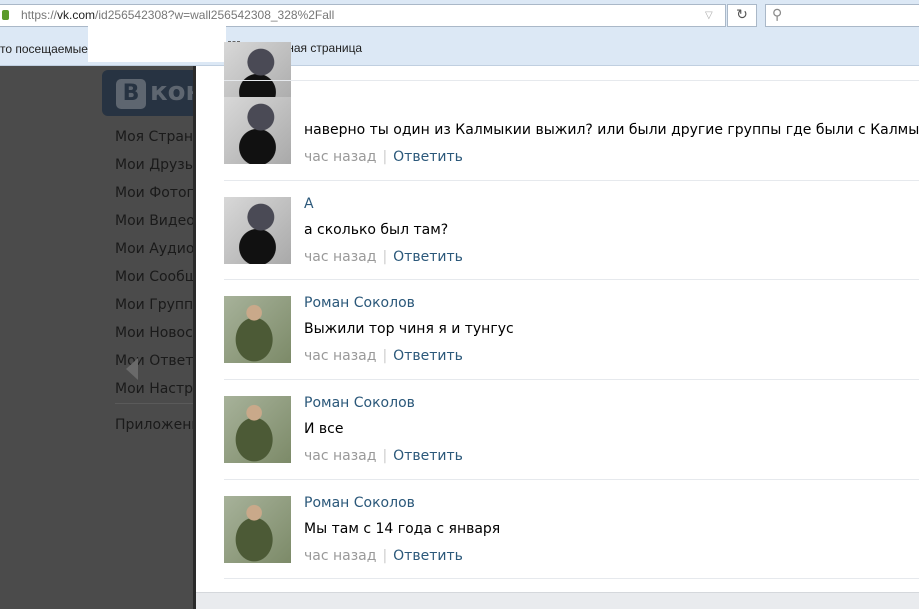 The height and width of the screenshot is (609, 919). I want to click on url-scheme: https://, so click(39, 15).